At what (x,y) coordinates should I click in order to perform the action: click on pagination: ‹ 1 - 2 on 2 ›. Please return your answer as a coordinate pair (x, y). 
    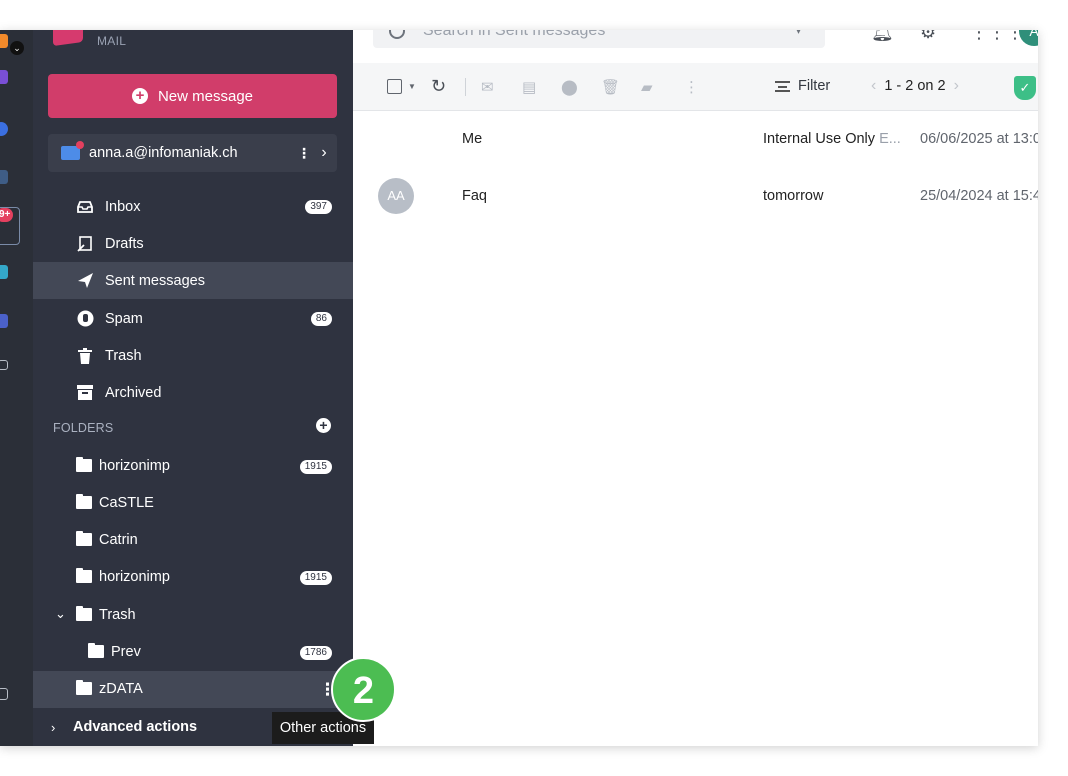
    Looking at the image, I should click on (915, 86).